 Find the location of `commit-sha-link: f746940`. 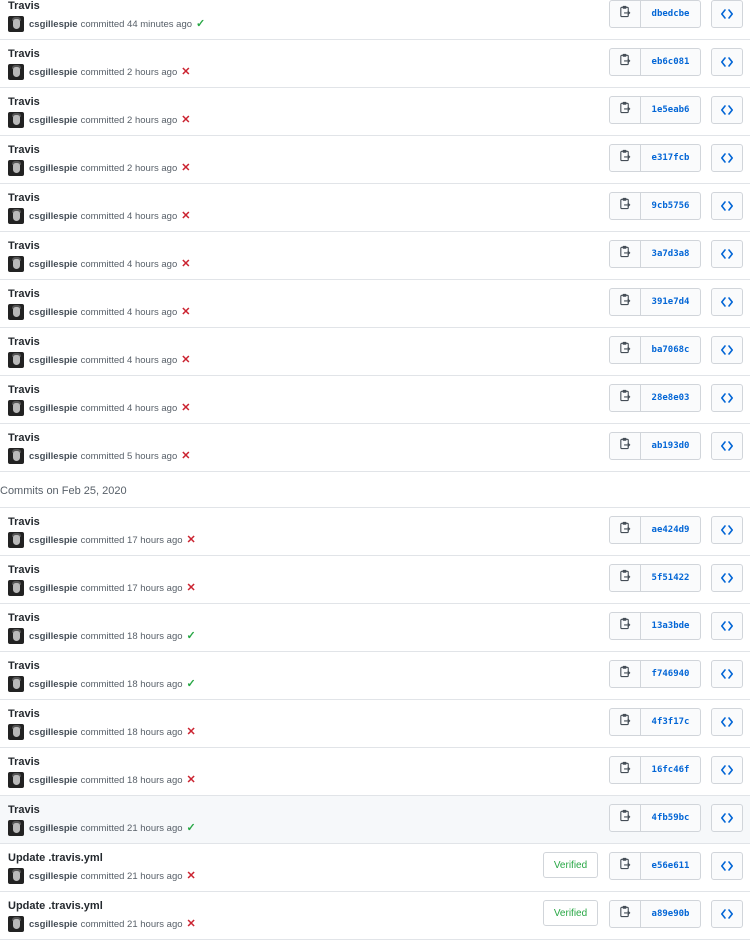

commit-sha-link: f746940 is located at coordinates (670, 674).